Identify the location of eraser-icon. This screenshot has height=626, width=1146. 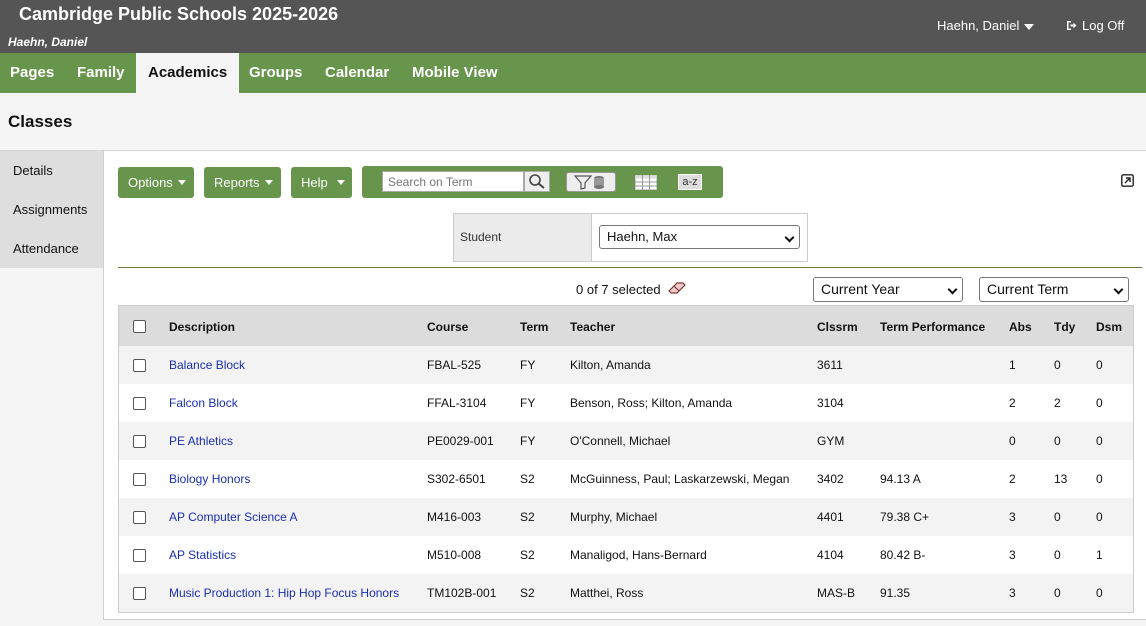
(677, 288).